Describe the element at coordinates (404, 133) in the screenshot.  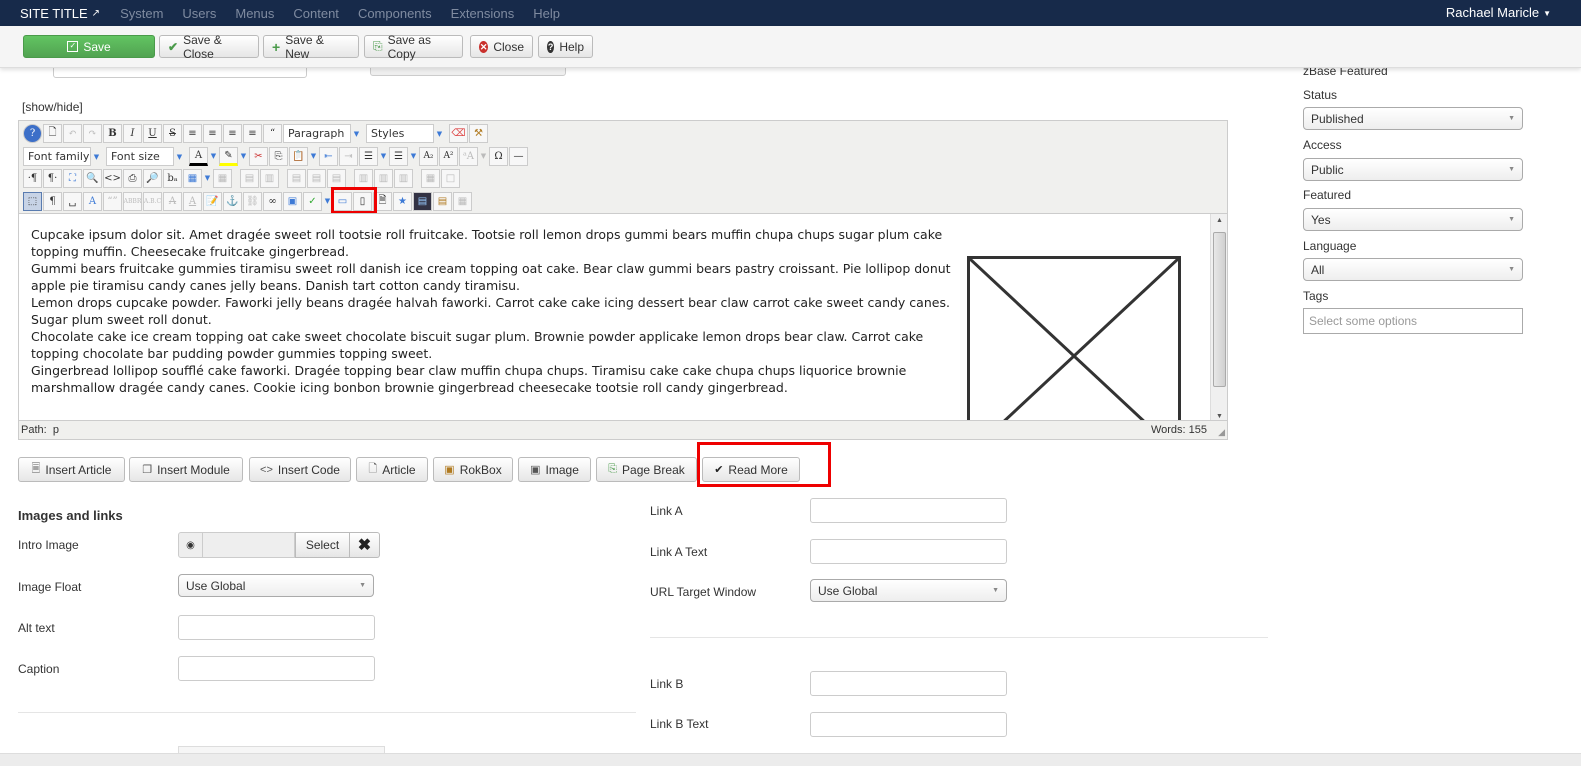
I see `styles-select: Styles ▼` at that location.